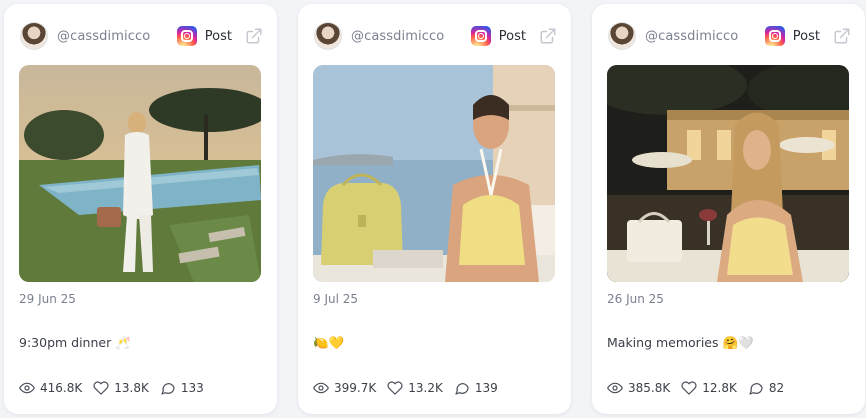 This screenshot has width=866, height=418. What do you see at coordinates (680, 342) in the screenshot?
I see `post-caption: Making memories 🤗🤍` at bounding box center [680, 342].